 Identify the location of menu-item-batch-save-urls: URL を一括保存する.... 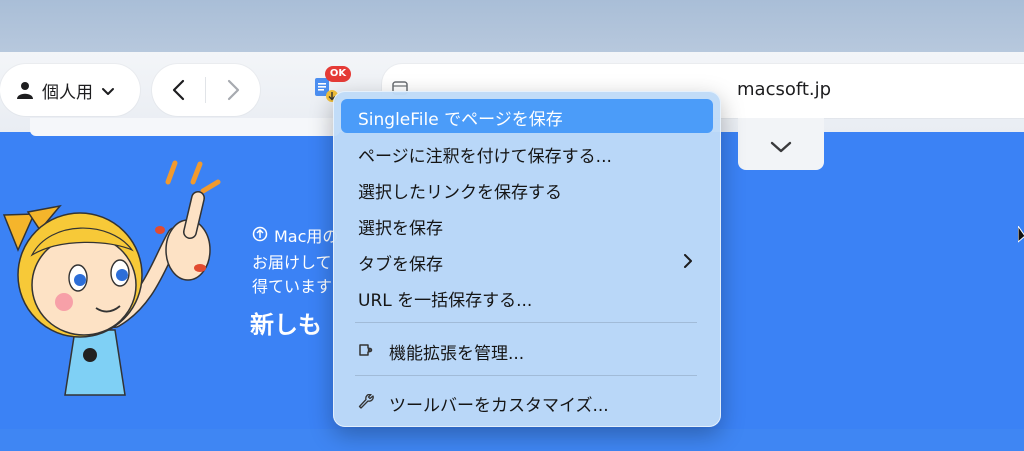
(527, 297).